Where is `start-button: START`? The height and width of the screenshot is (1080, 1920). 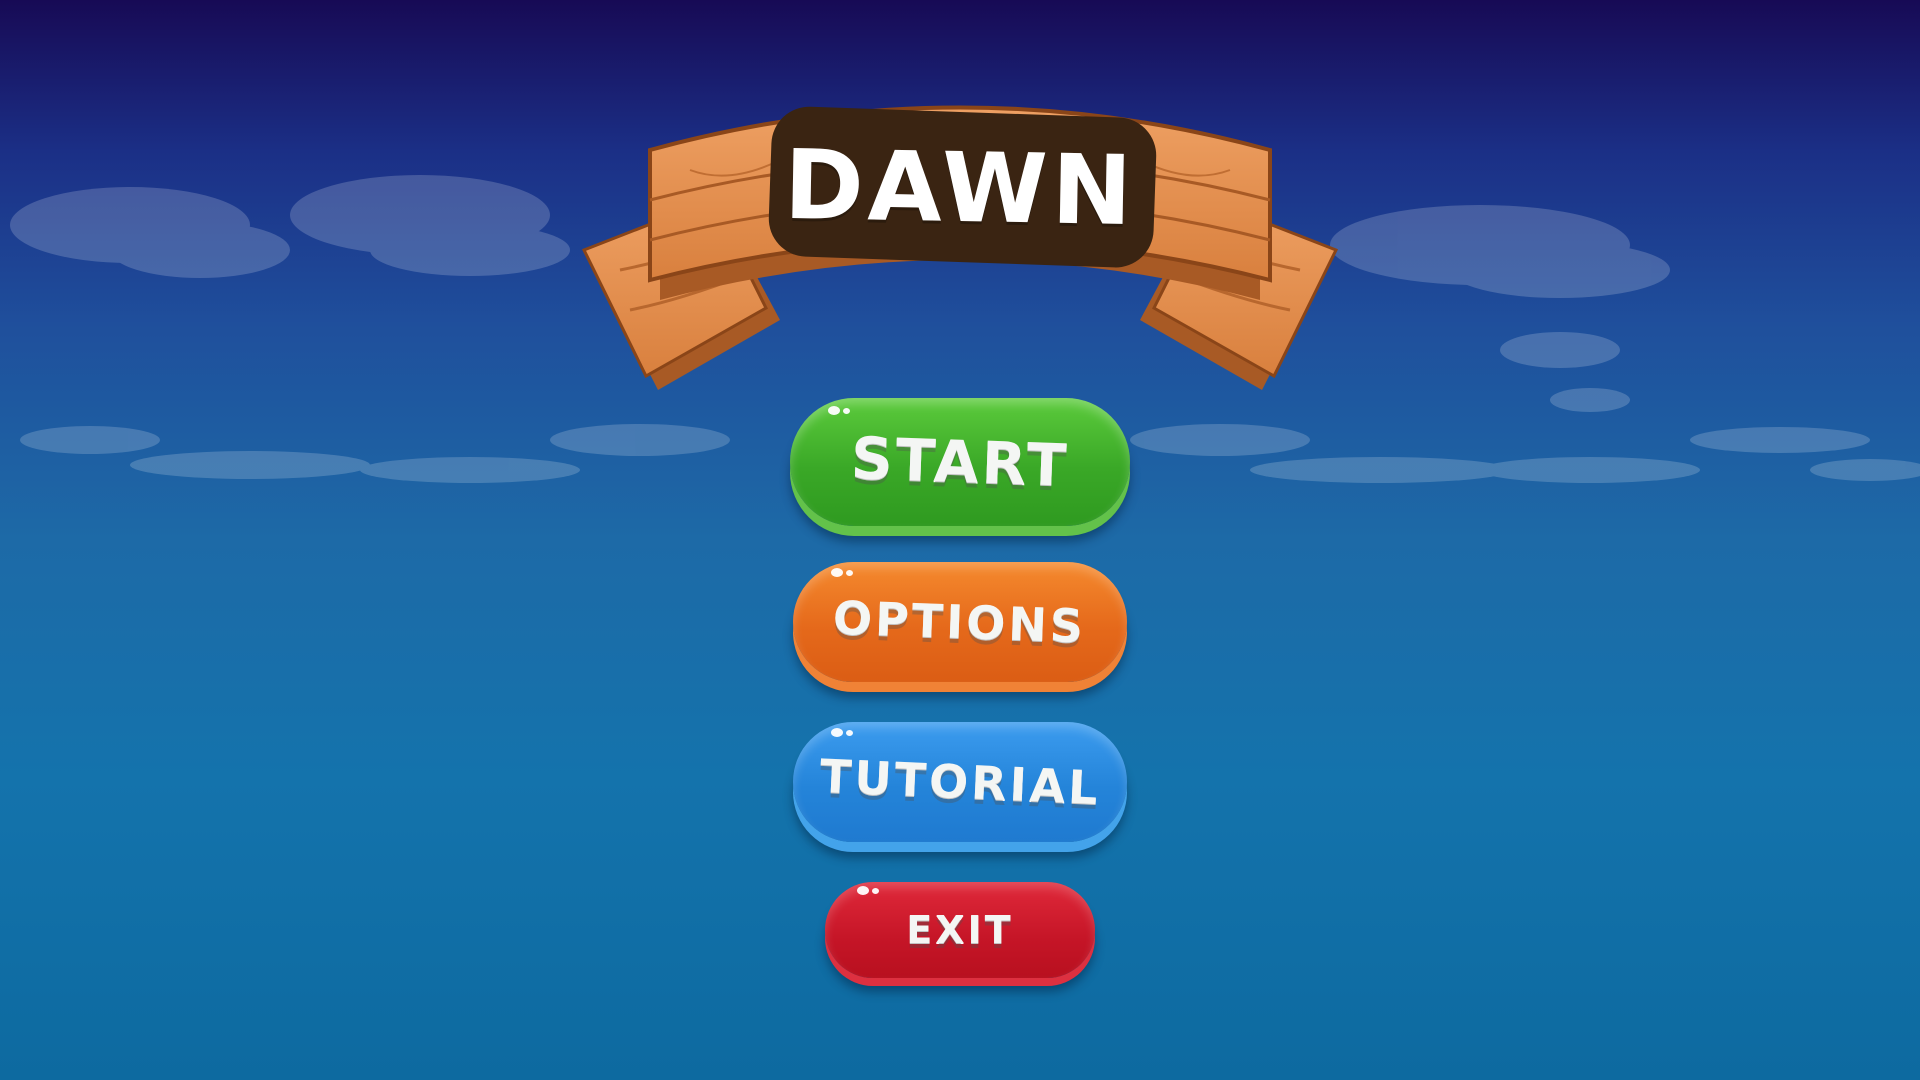
start-button: START is located at coordinates (960, 462).